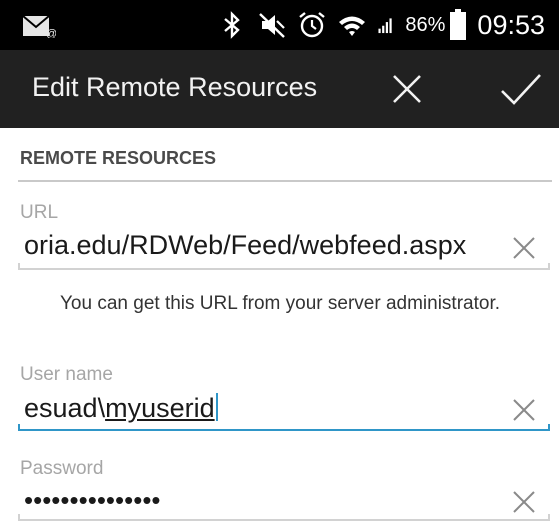 Image resolution: width=559 pixels, height=522 pixels. I want to click on status-bar: @ 86% 0, so click(279, 25).